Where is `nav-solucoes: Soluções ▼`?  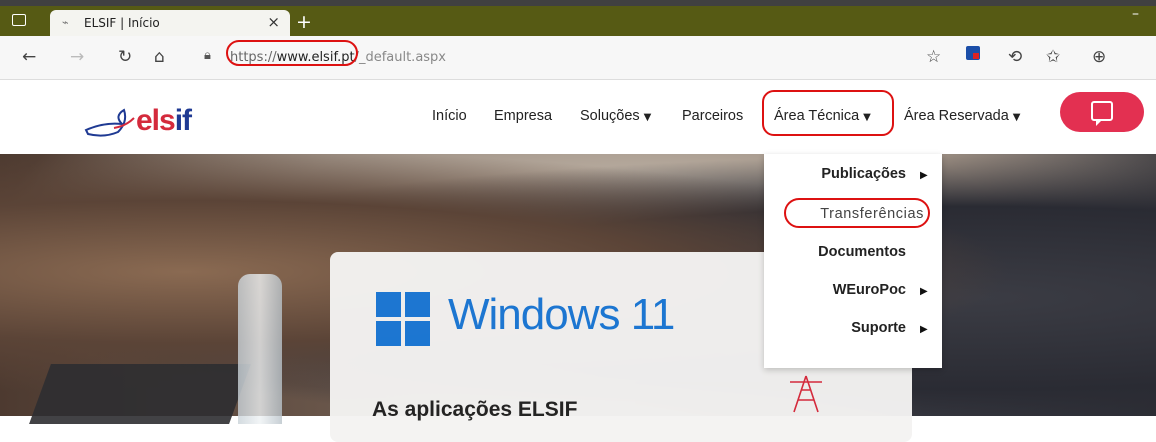
nav-solucoes: Soluções ▼ is located at coordinates (615, 116).